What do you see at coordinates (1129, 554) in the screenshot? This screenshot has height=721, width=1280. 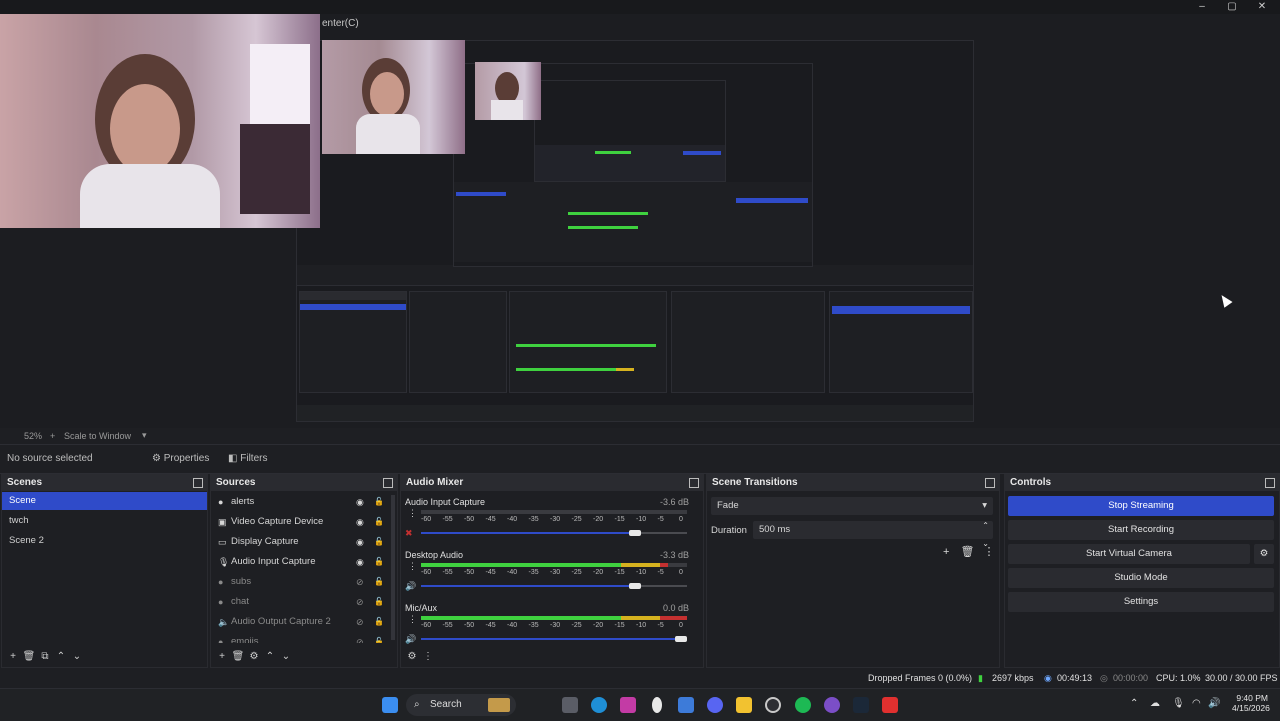 I see `start-virtual-camera-button: Start Virtual Camera` at bounding box center [1129, 554].